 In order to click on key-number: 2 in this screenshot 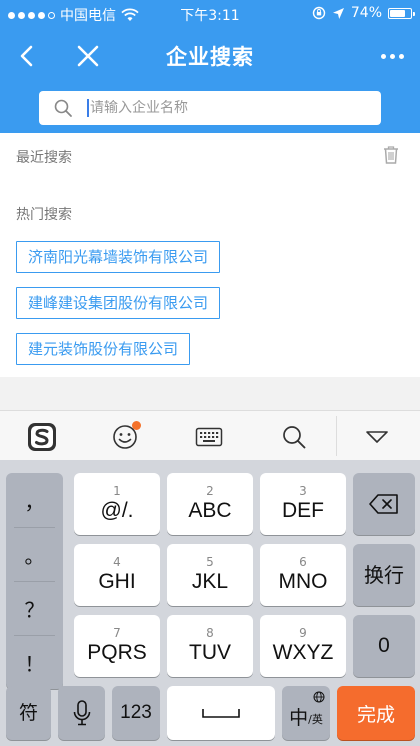, I will do `click(210, 491)`.